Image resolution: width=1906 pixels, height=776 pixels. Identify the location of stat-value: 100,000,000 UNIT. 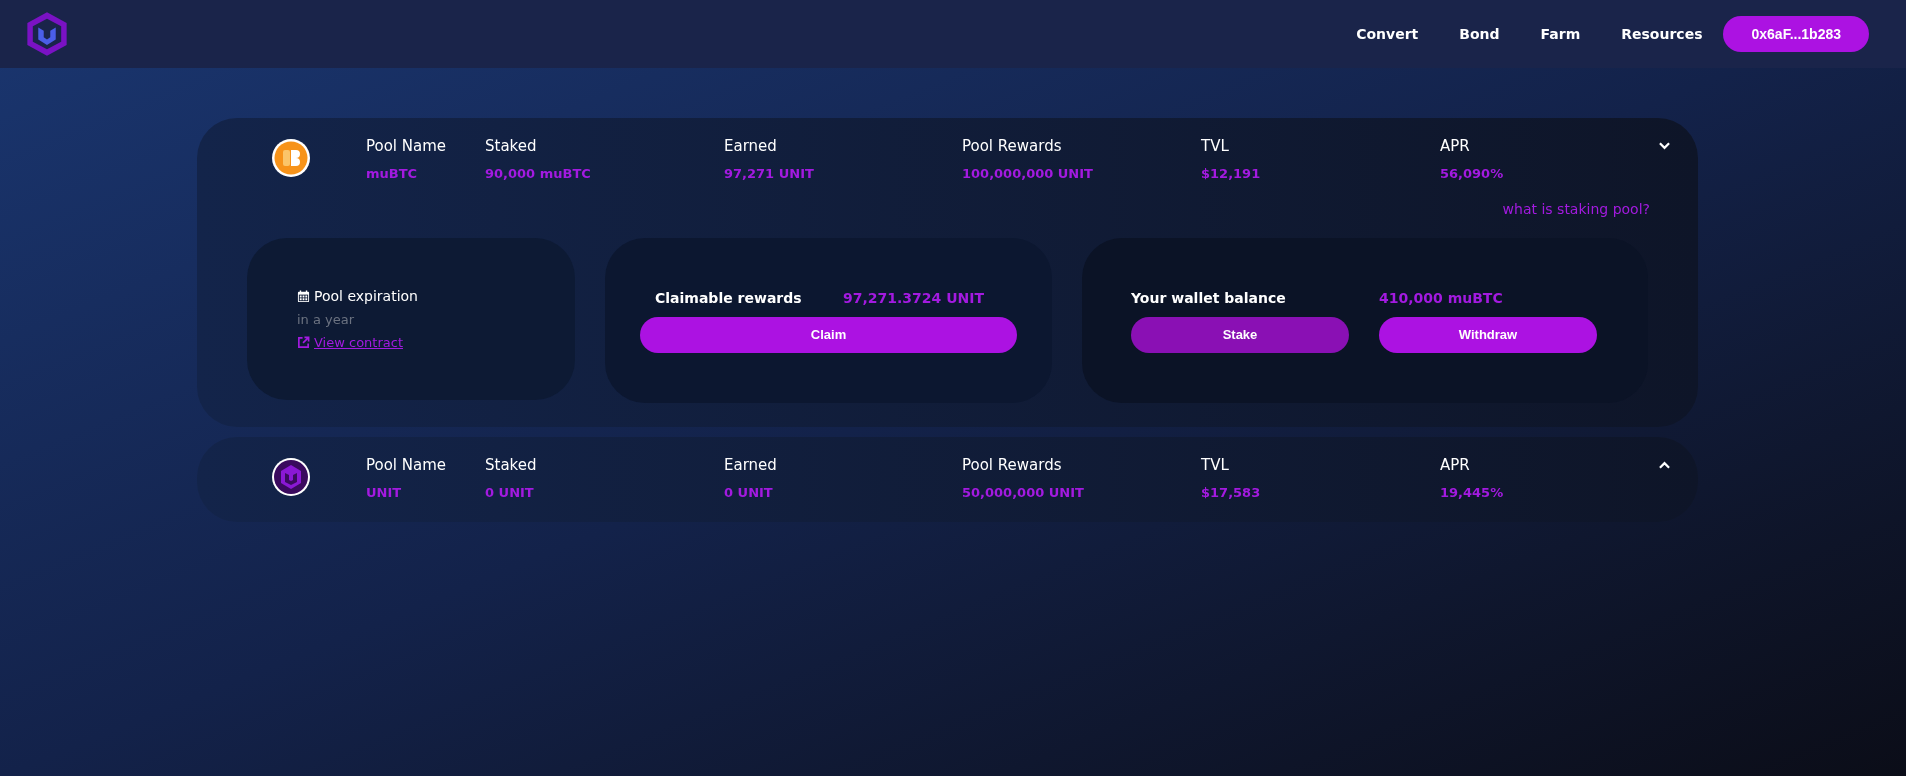
(1027, 174).